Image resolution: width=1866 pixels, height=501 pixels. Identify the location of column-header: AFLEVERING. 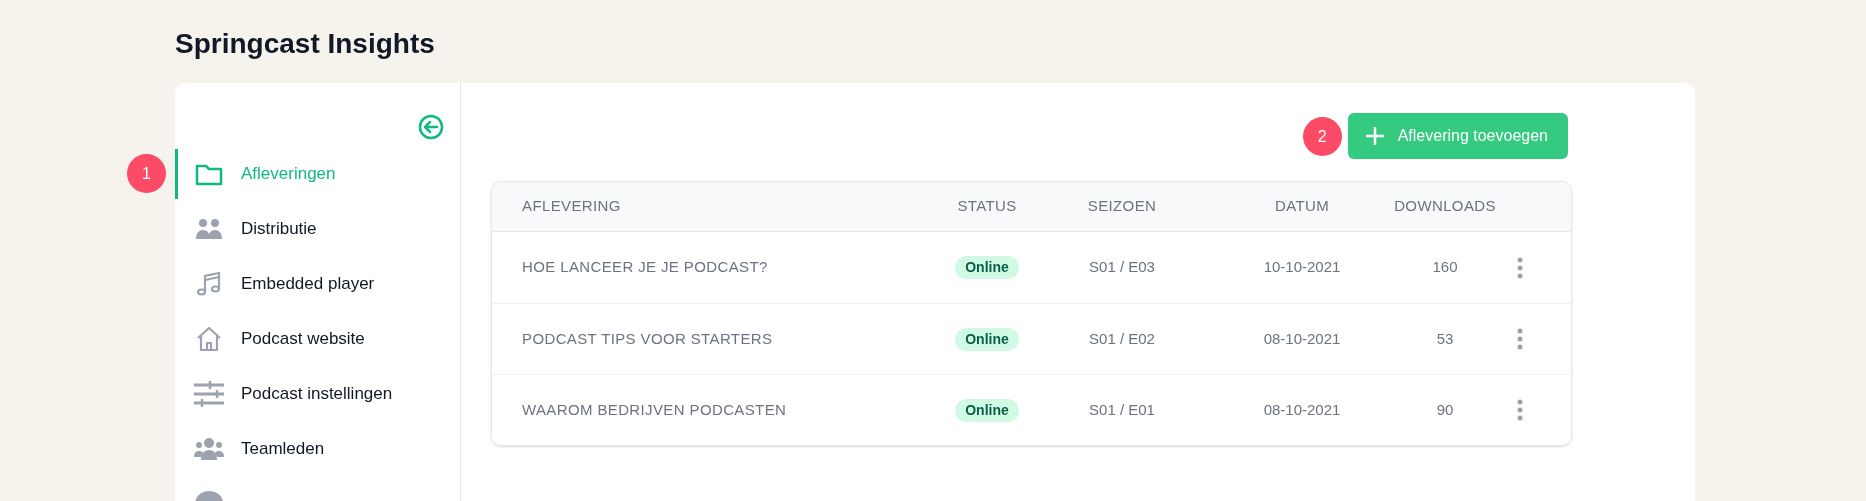
(572, 206).